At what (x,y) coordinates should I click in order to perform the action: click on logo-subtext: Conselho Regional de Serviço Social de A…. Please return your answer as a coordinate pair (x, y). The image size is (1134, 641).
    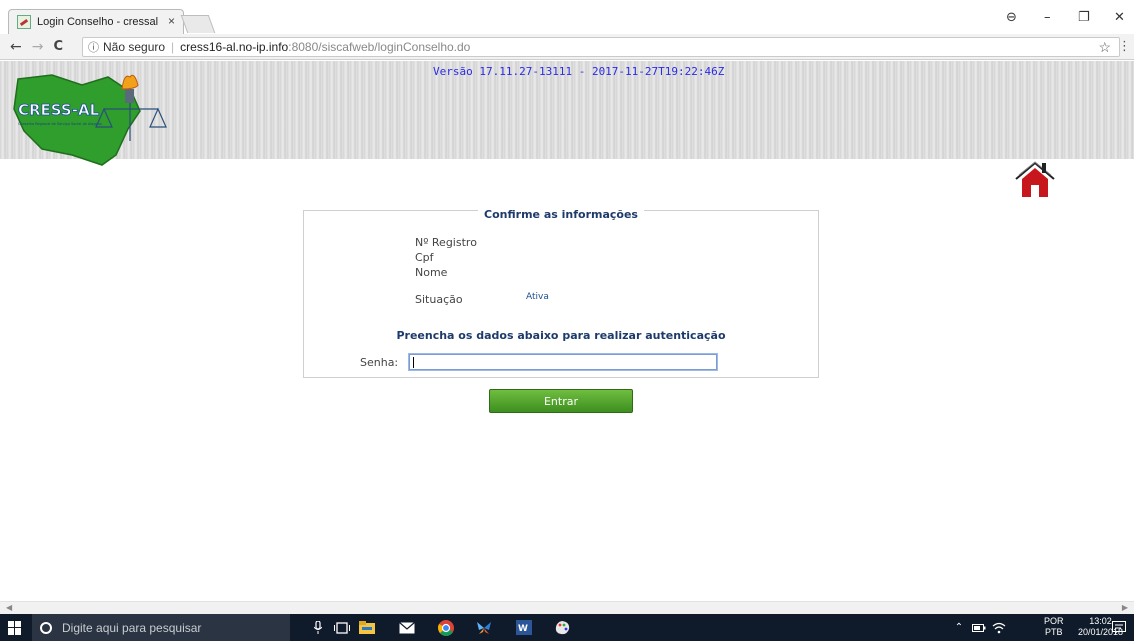
    Looking at the image, I should click on (60, 124).